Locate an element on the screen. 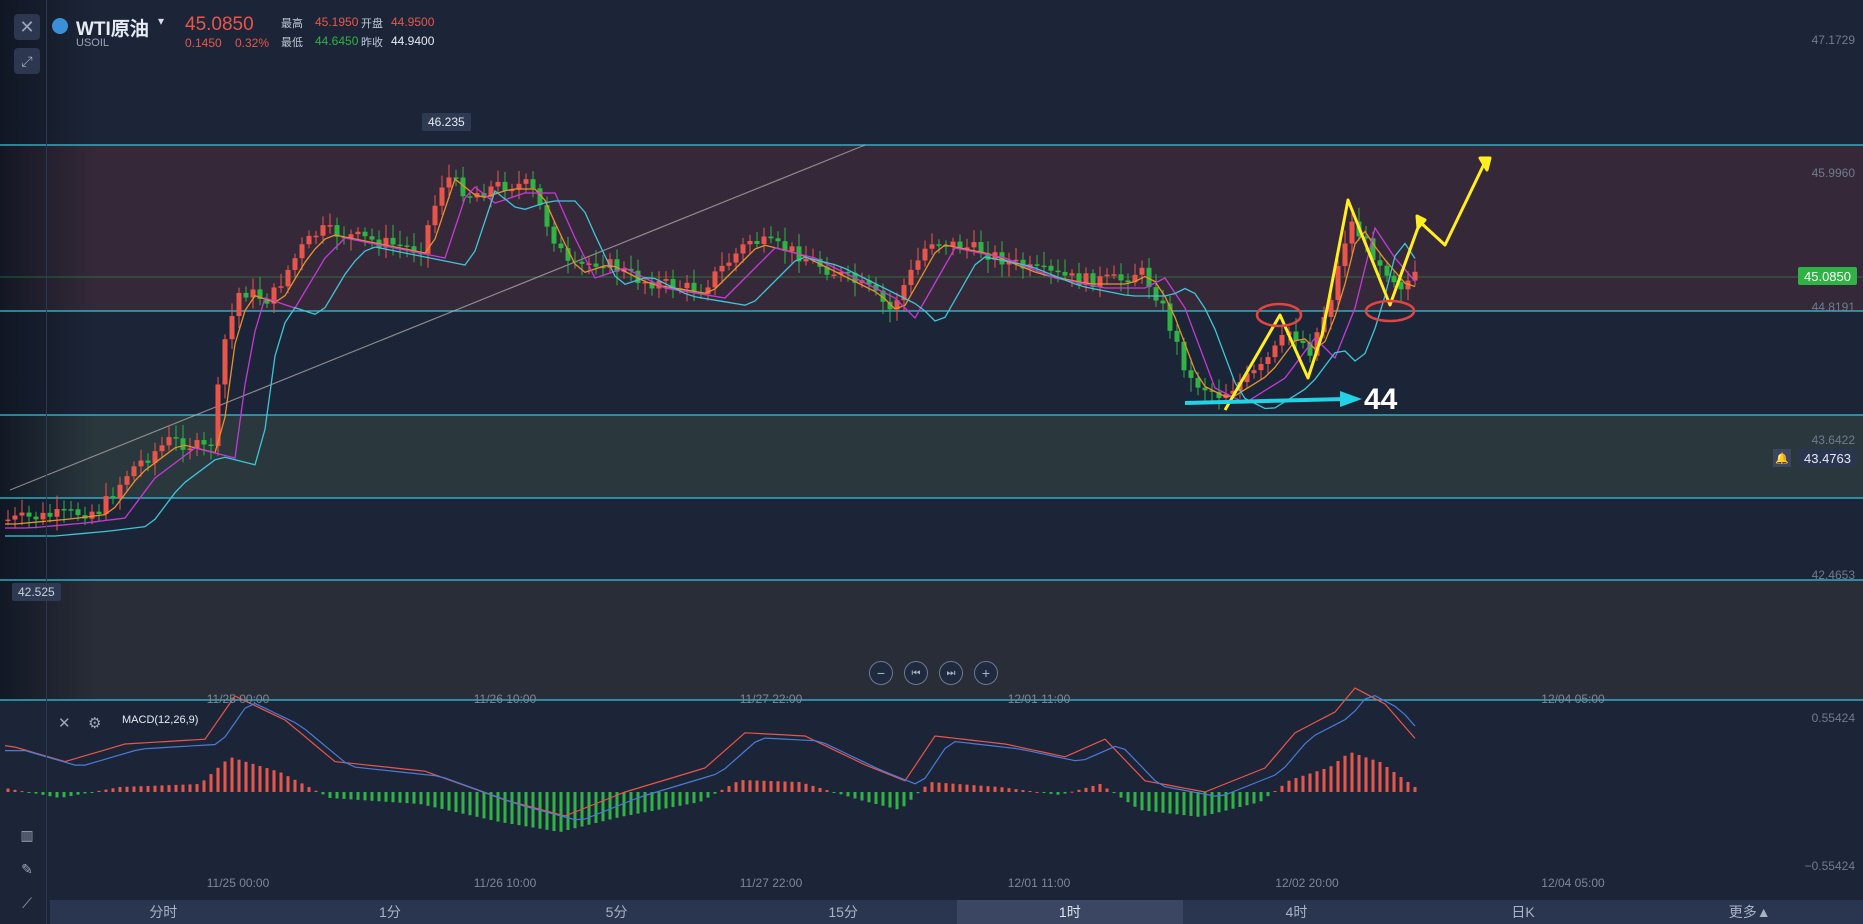 Image resolution: width=1863 pixels, height=924 pixels. low-value: 44.6450 is located at coordinates (337, 41).